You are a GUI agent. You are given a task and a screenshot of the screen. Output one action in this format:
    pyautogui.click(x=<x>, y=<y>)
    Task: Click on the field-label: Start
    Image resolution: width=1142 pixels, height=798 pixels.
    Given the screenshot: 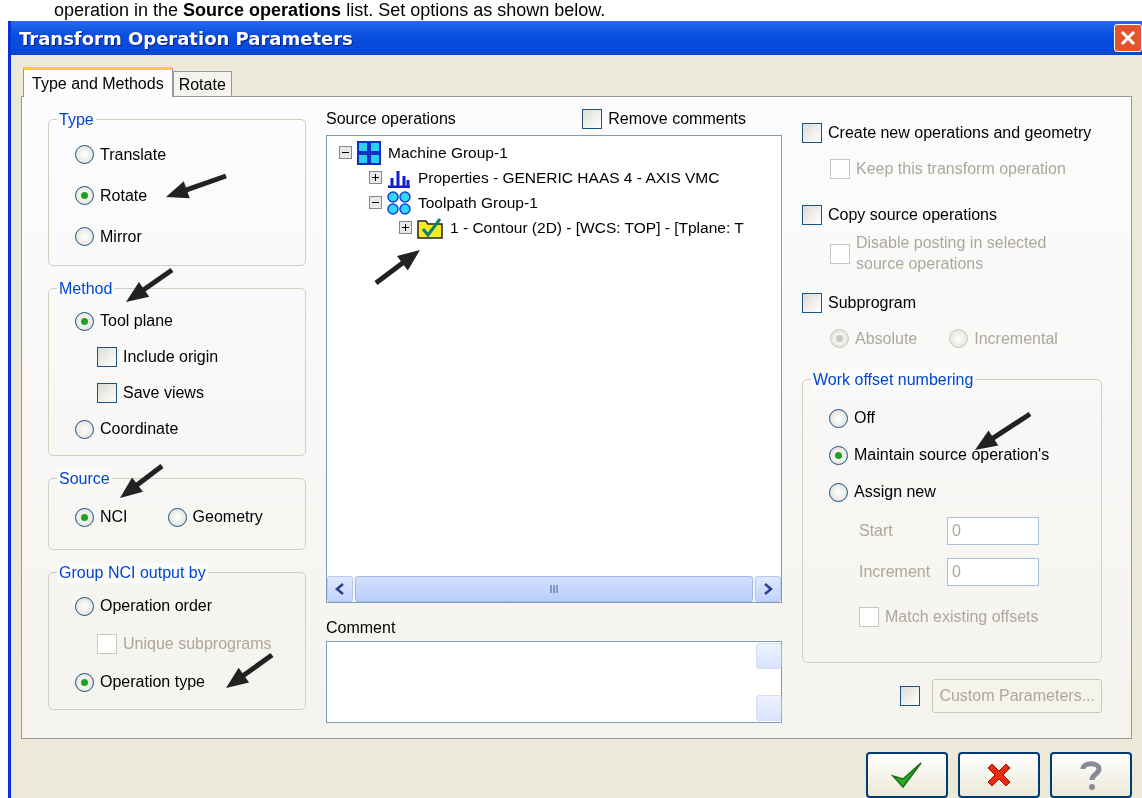 What is the action you would take?
    pyautogui.click(x=876, y=531)
    